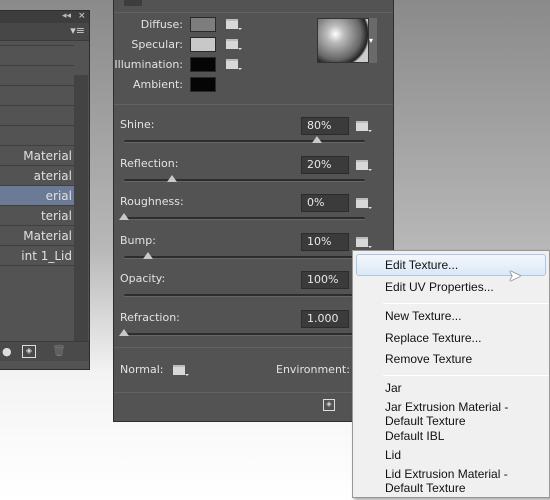 This screenshot has height=500, width=550. I want to click on normal-folder-icon, so click(181, 370).